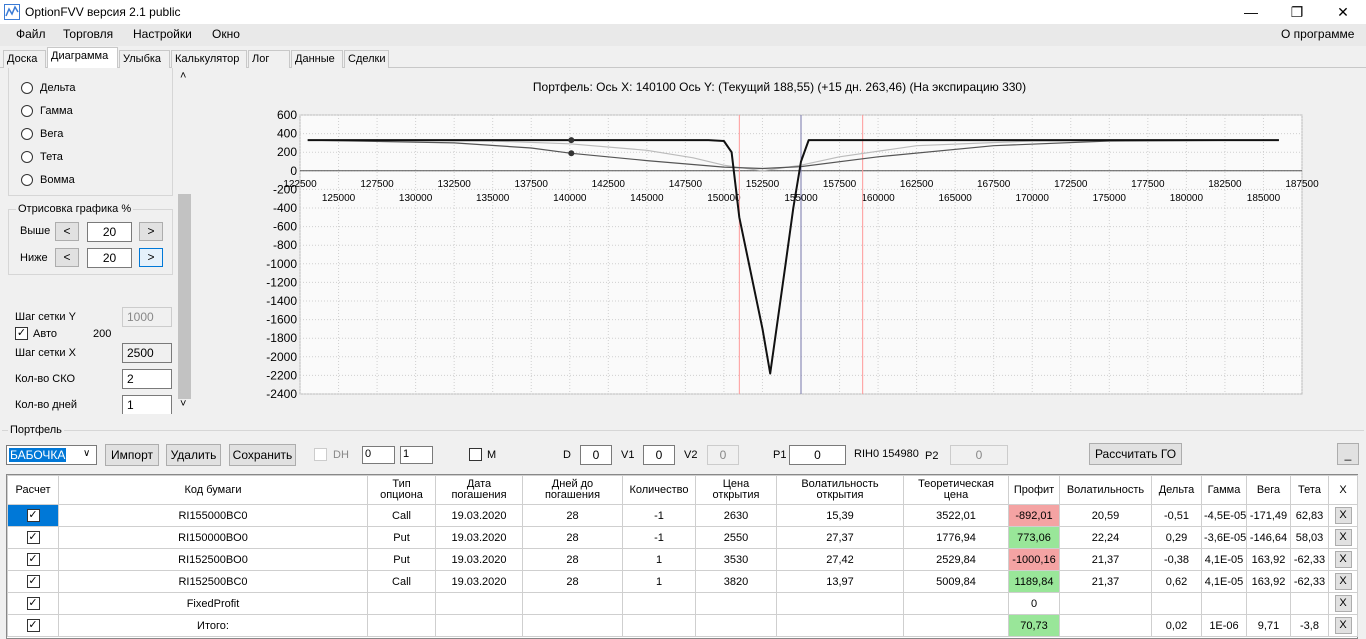  What do you see at coordinates (109, 258) in the screenshot?
I see `below-value-input: 20` at bounding box center [109, 258].